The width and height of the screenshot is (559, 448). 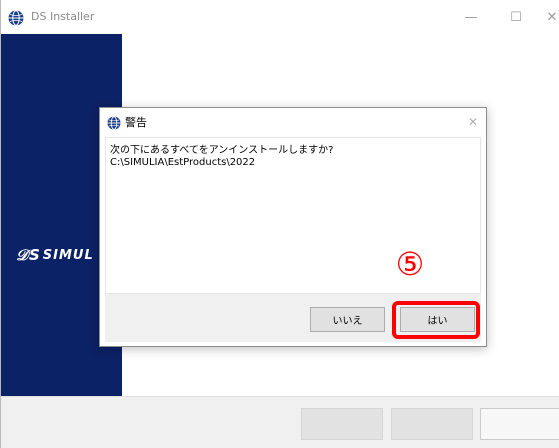 I want to click on close-window-button: ✕, so click(x=550, y=17).